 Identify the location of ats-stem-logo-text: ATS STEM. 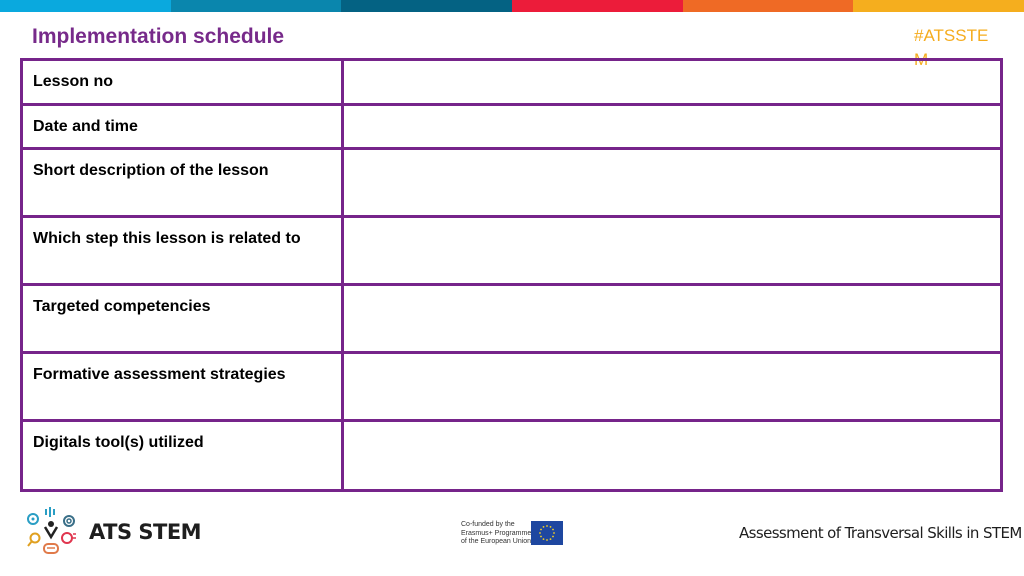
(145, 532).